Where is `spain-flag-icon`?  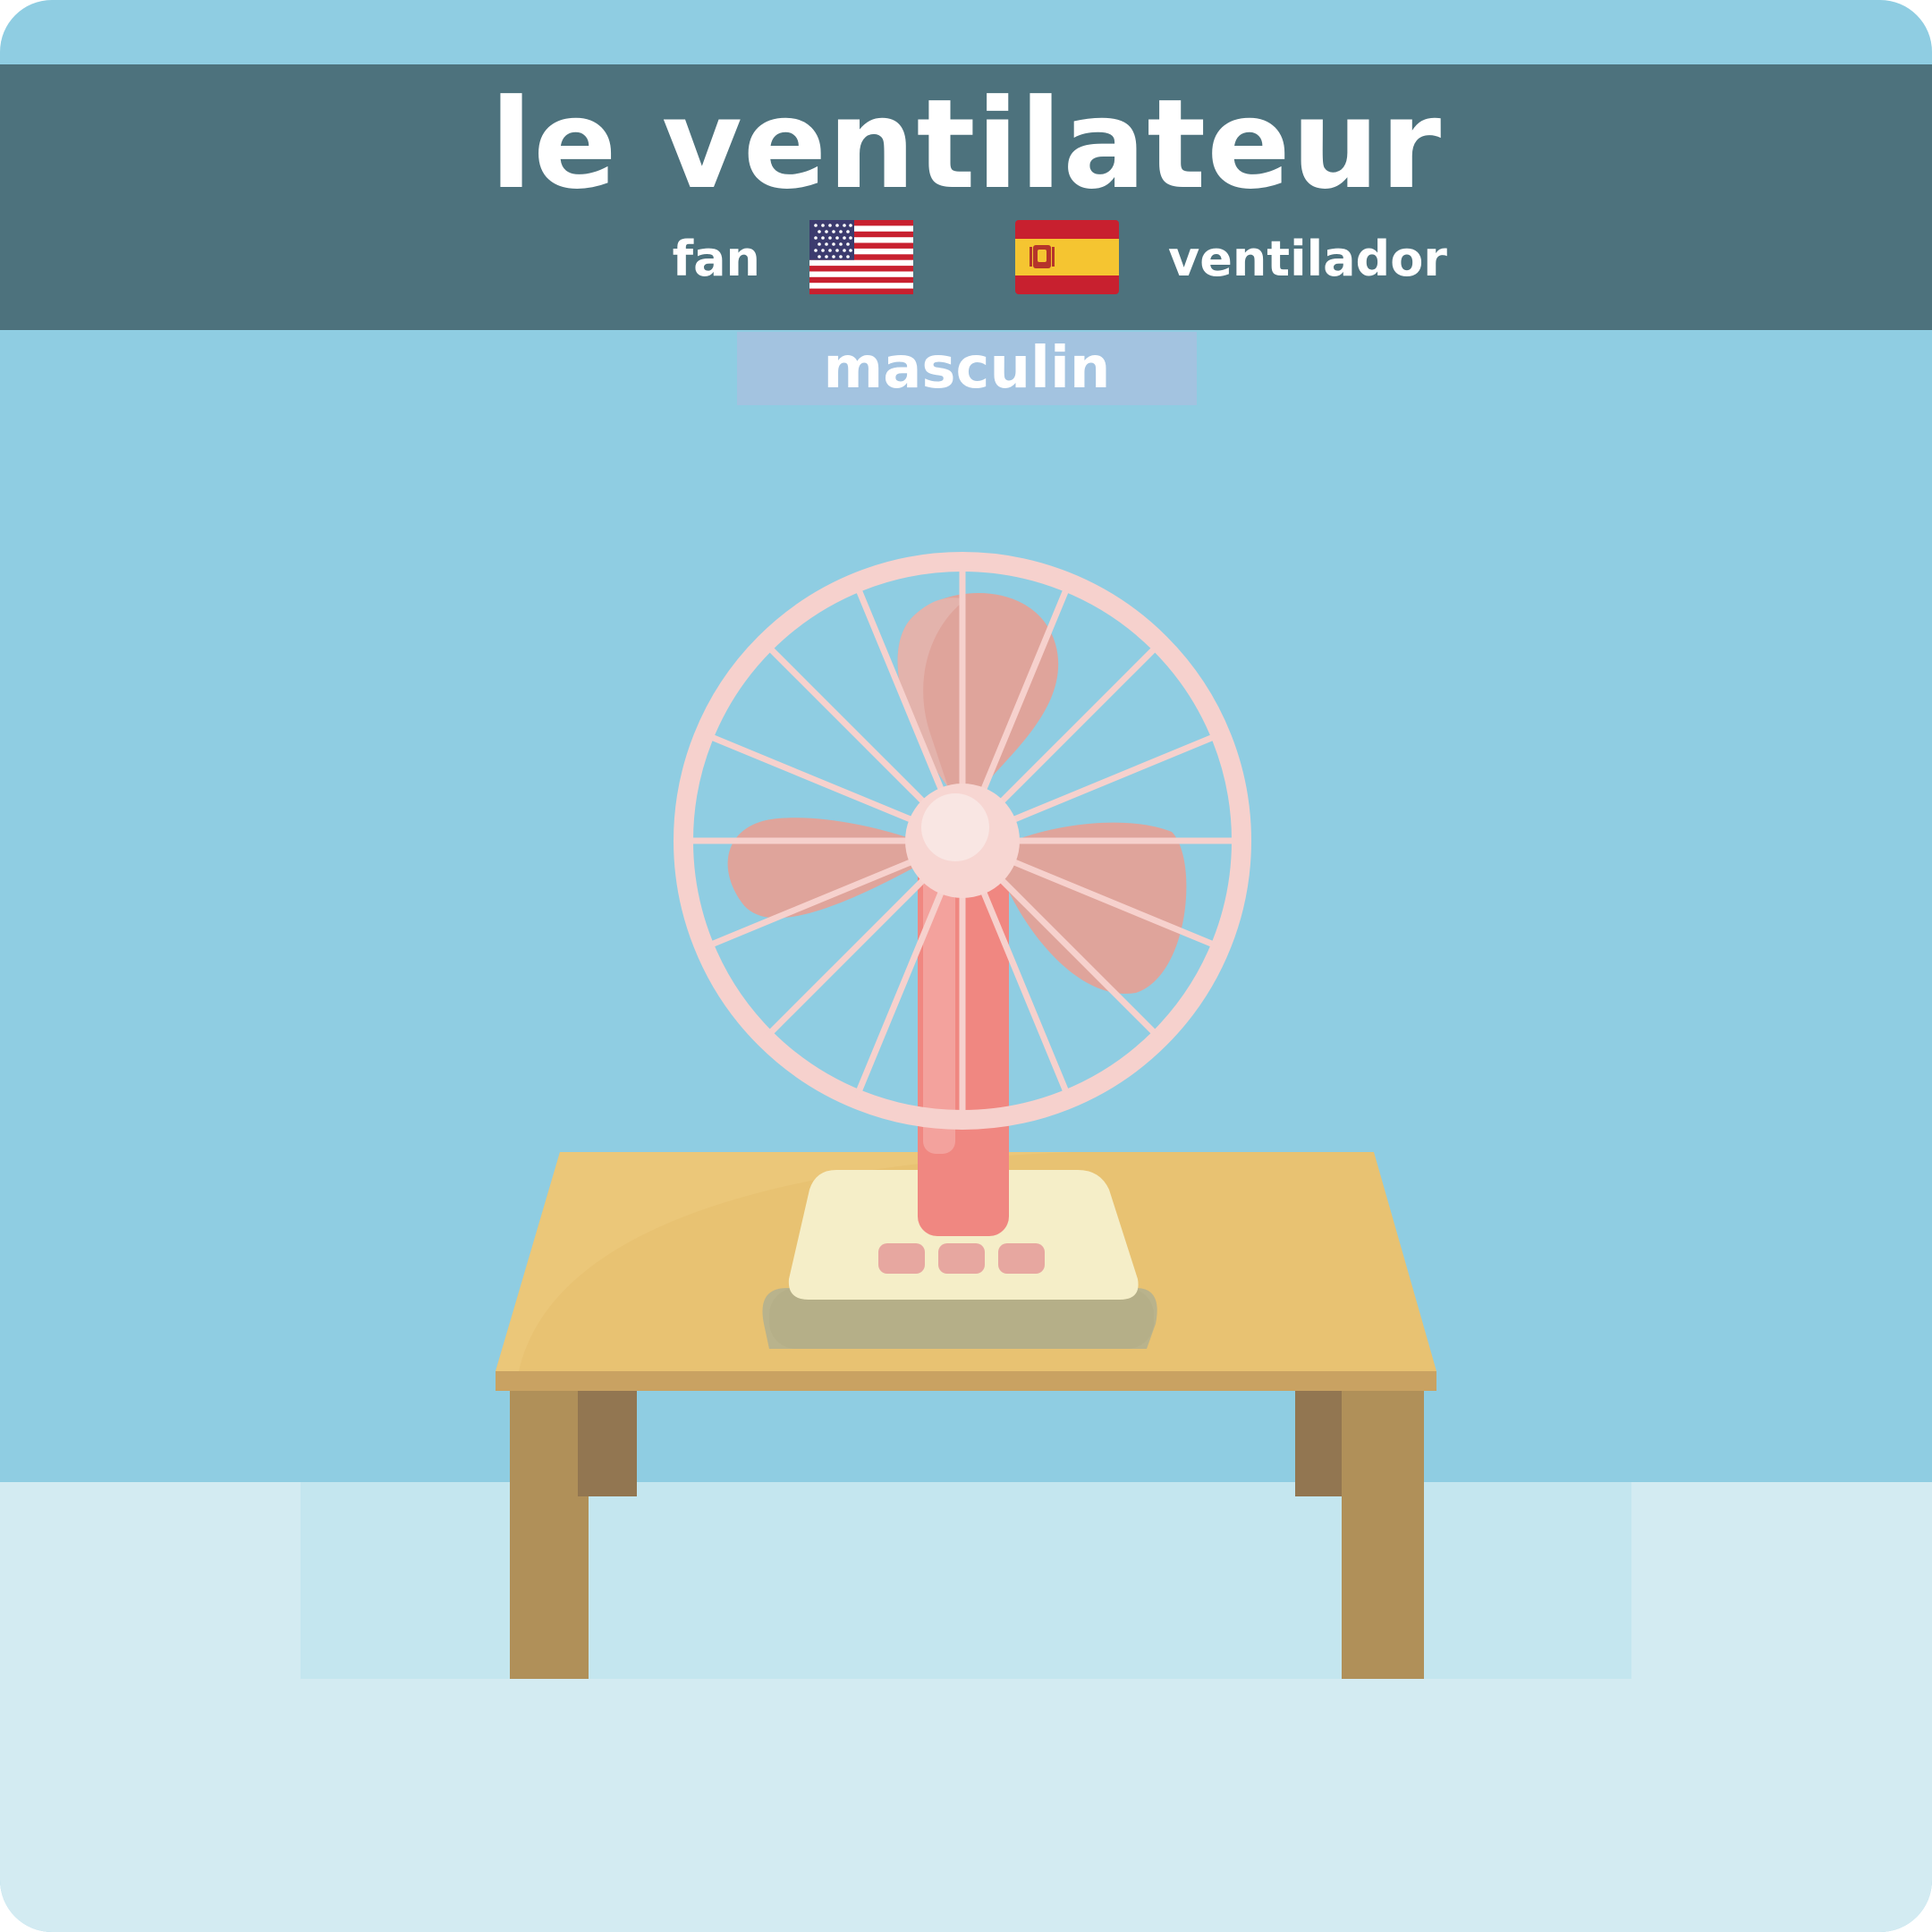
spain-flag-icon is located at coordinates (1067, 257).